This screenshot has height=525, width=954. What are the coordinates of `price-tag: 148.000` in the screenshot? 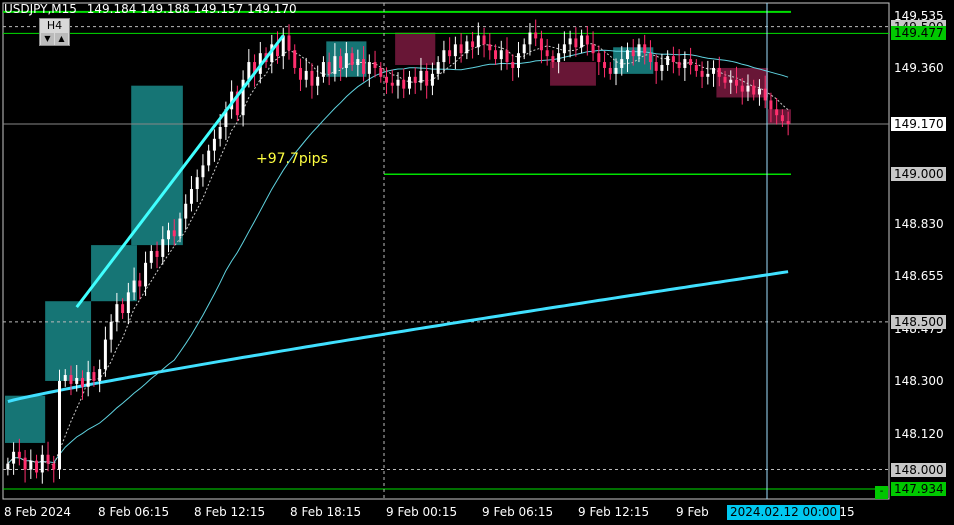 It's located at (918, 469).